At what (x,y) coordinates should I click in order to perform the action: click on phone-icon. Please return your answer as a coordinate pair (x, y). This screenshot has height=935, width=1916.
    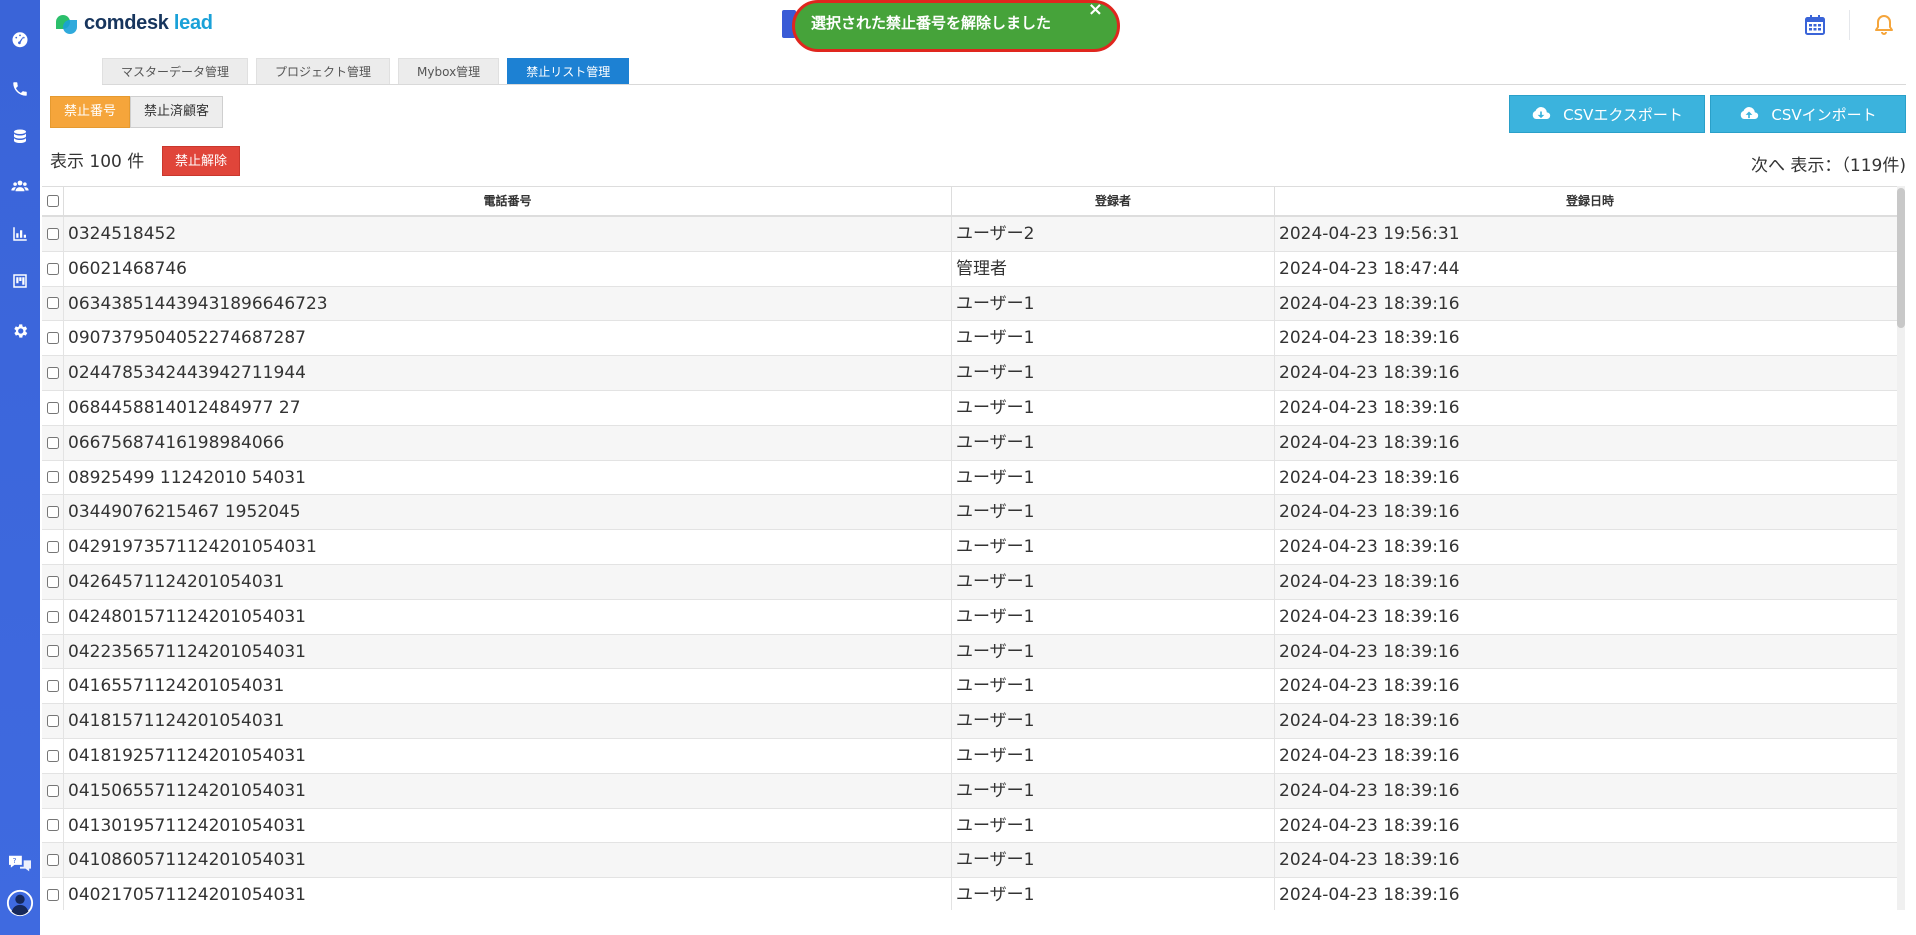
    Looking at the image, I should click on (20, 89).